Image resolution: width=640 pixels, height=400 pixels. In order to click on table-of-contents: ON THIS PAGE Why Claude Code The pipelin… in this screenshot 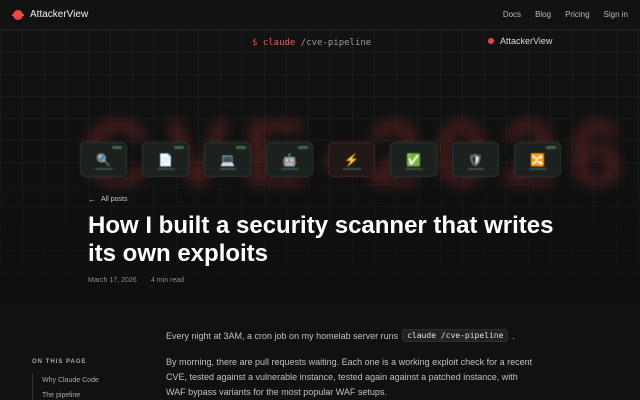, I will do `click(65, 379)`.